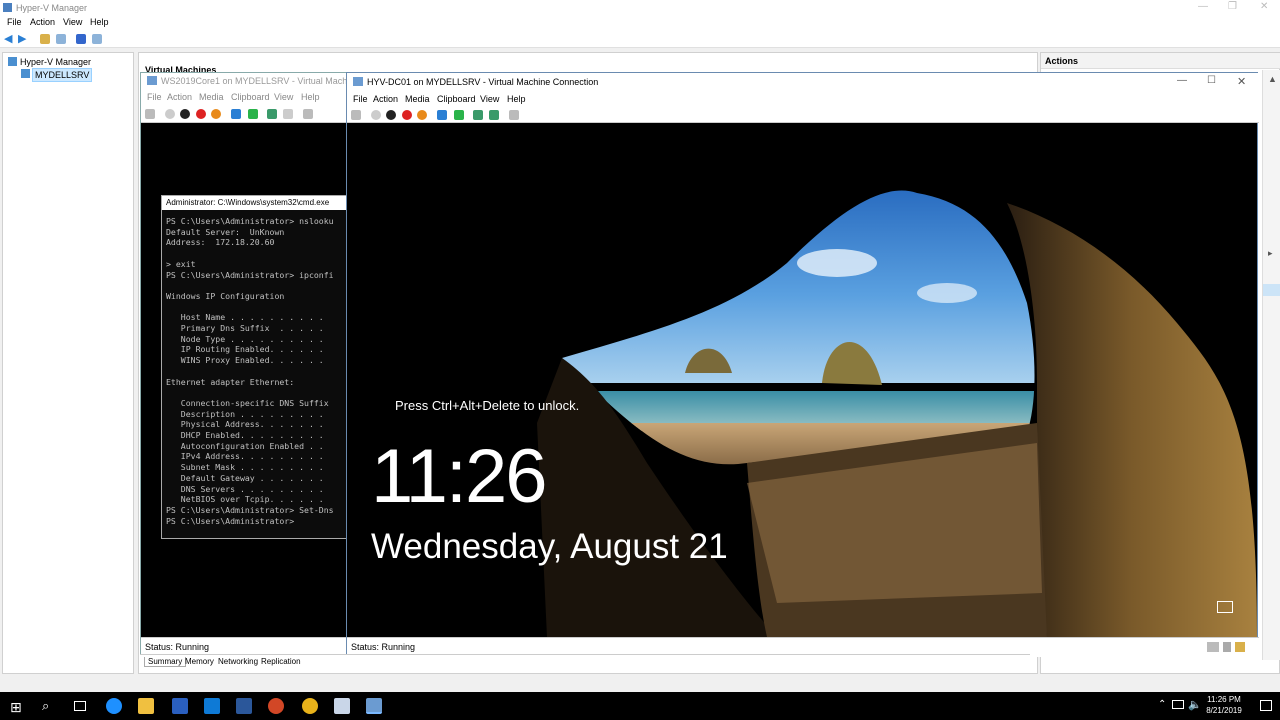  I want to click on vm2-close-icon: ✕, so click(1241, 81).